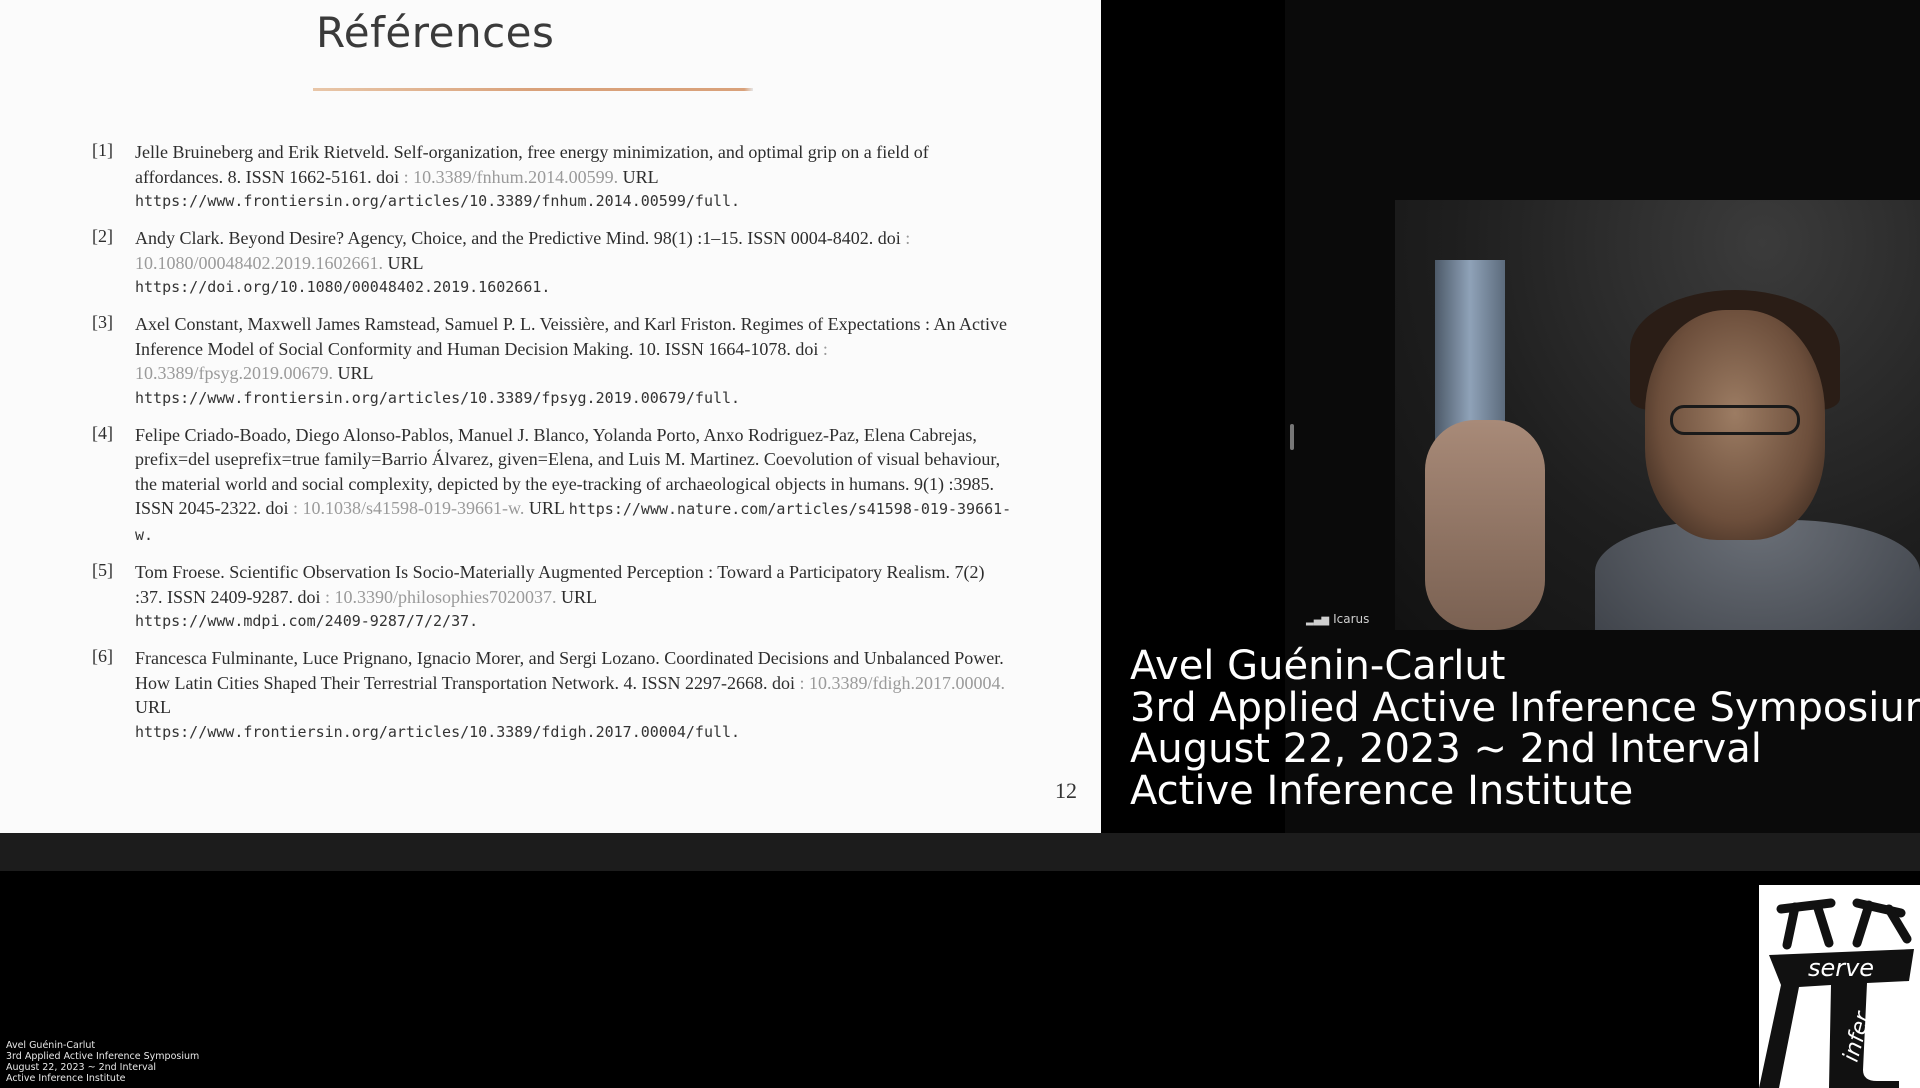 Image resolution: width=1920 pixels, height=1088 pixels. What do you see at coordinates (102, 656) in the screenshot?
I see `reference-number: [6]` at bounding box center [102, 656].